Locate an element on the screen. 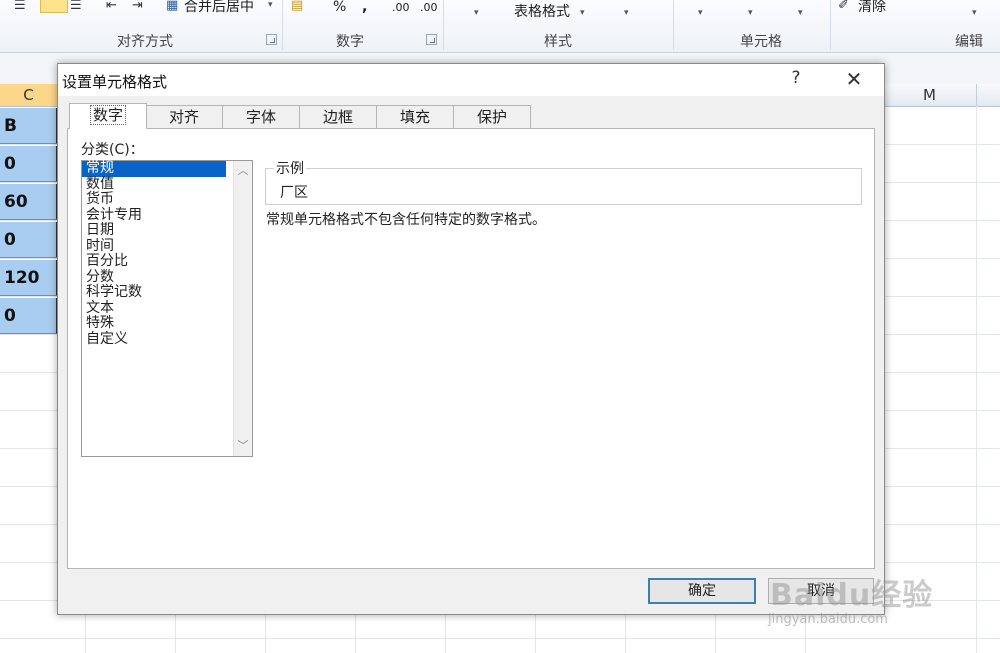 This screenshot has height=653, width=1000. category-item-currency: 货币 is located at coordinates (167, 199).